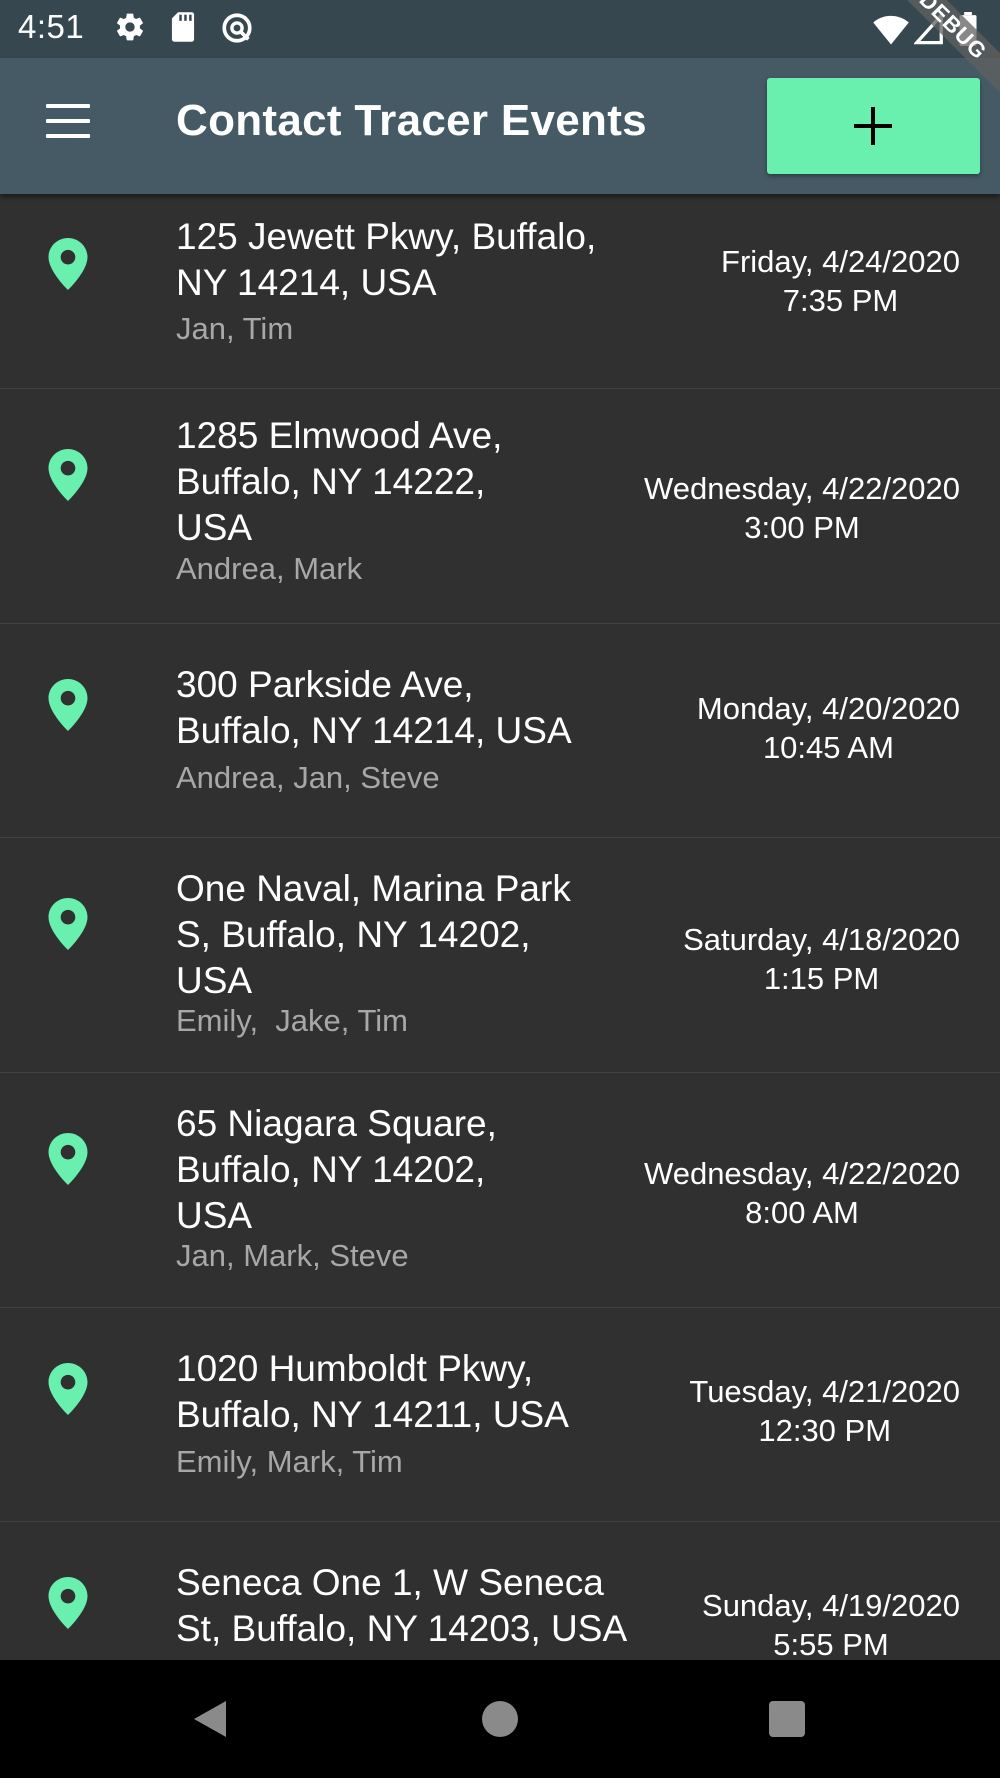  I want to click on event-address: 300 Parkside Ave, Buffalo, NY 14214, USA, so click(374, 707).